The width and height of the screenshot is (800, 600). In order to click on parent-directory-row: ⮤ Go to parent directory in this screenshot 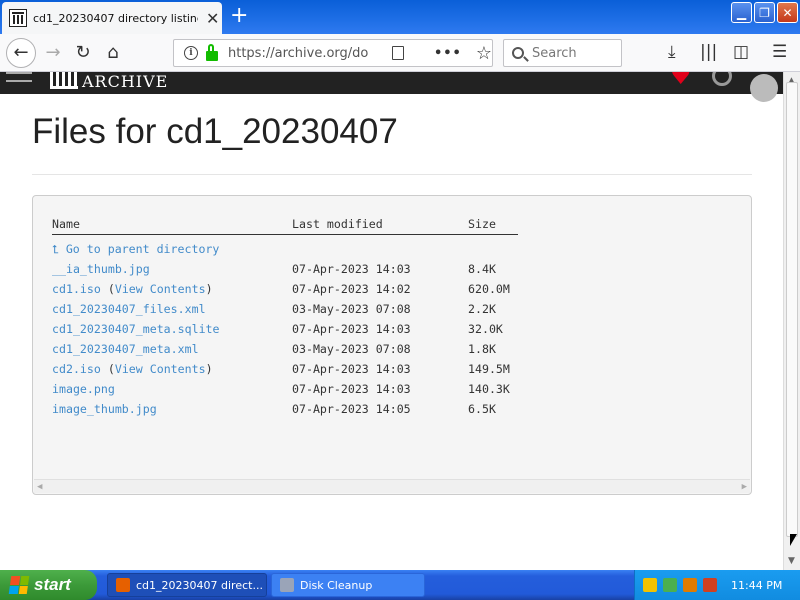, I will do `click(352, 252)`.